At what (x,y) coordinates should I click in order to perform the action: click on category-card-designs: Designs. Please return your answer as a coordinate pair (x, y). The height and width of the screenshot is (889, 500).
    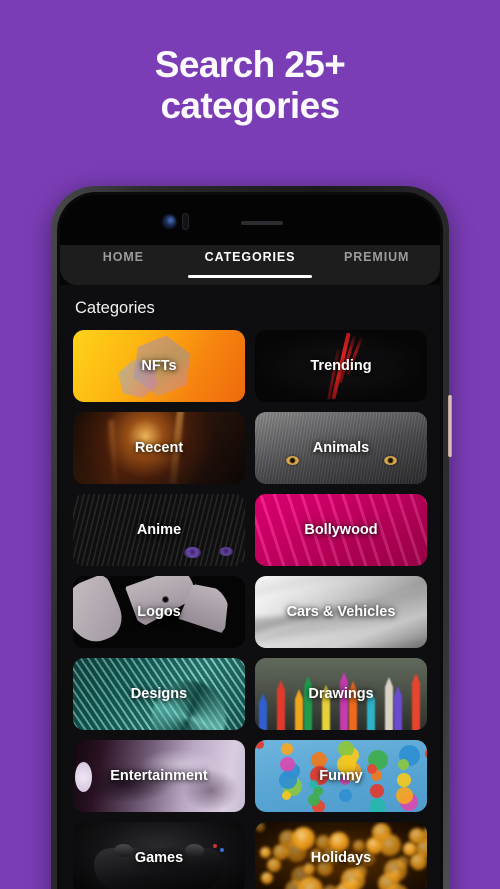
    Looking at the image, I should click on (159, 694).